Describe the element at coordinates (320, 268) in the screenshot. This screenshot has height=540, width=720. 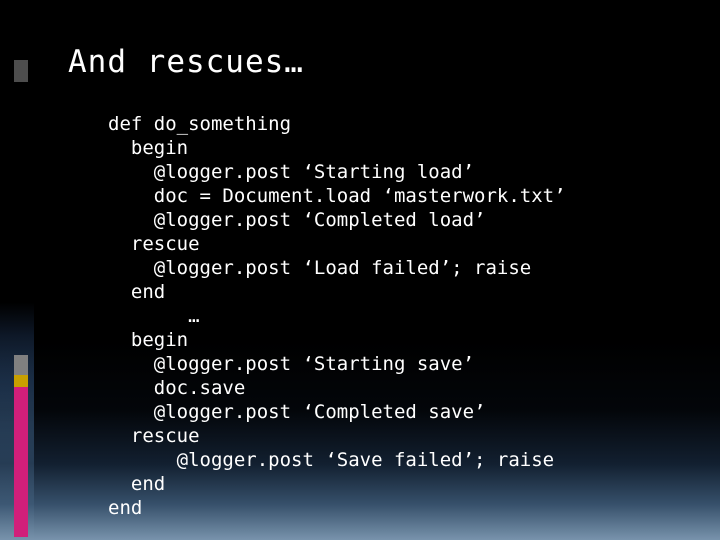
I see `code-line: @logger.post ‘Load failed’; raise` at that location.